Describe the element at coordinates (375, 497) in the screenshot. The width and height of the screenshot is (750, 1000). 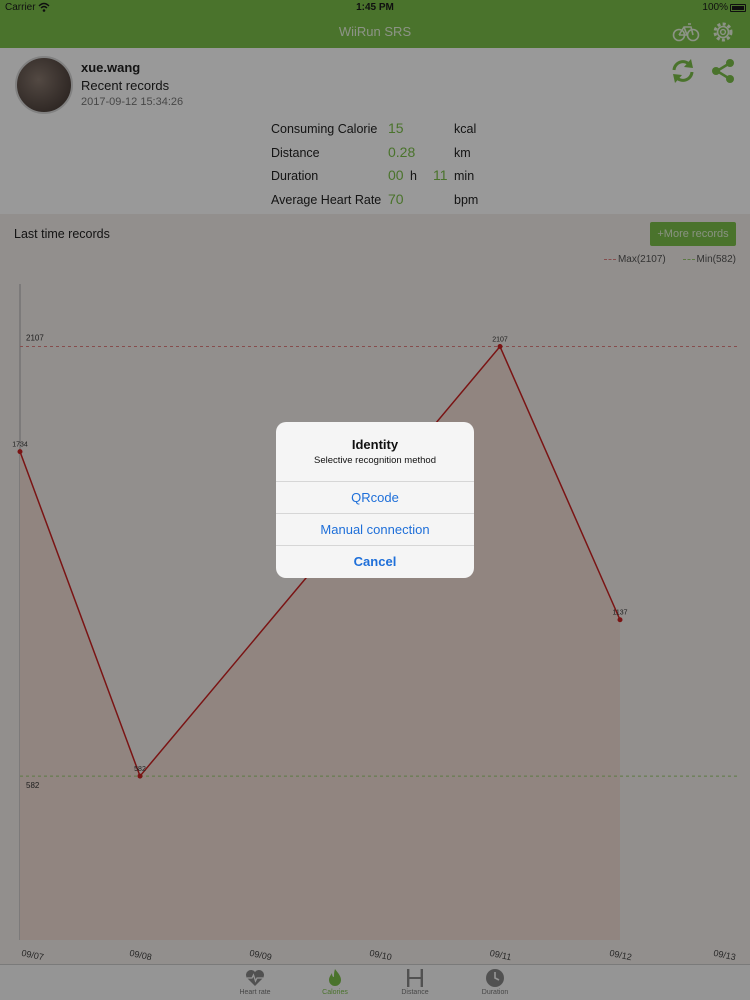
I see `qrcode-button: QRcode` at that location.